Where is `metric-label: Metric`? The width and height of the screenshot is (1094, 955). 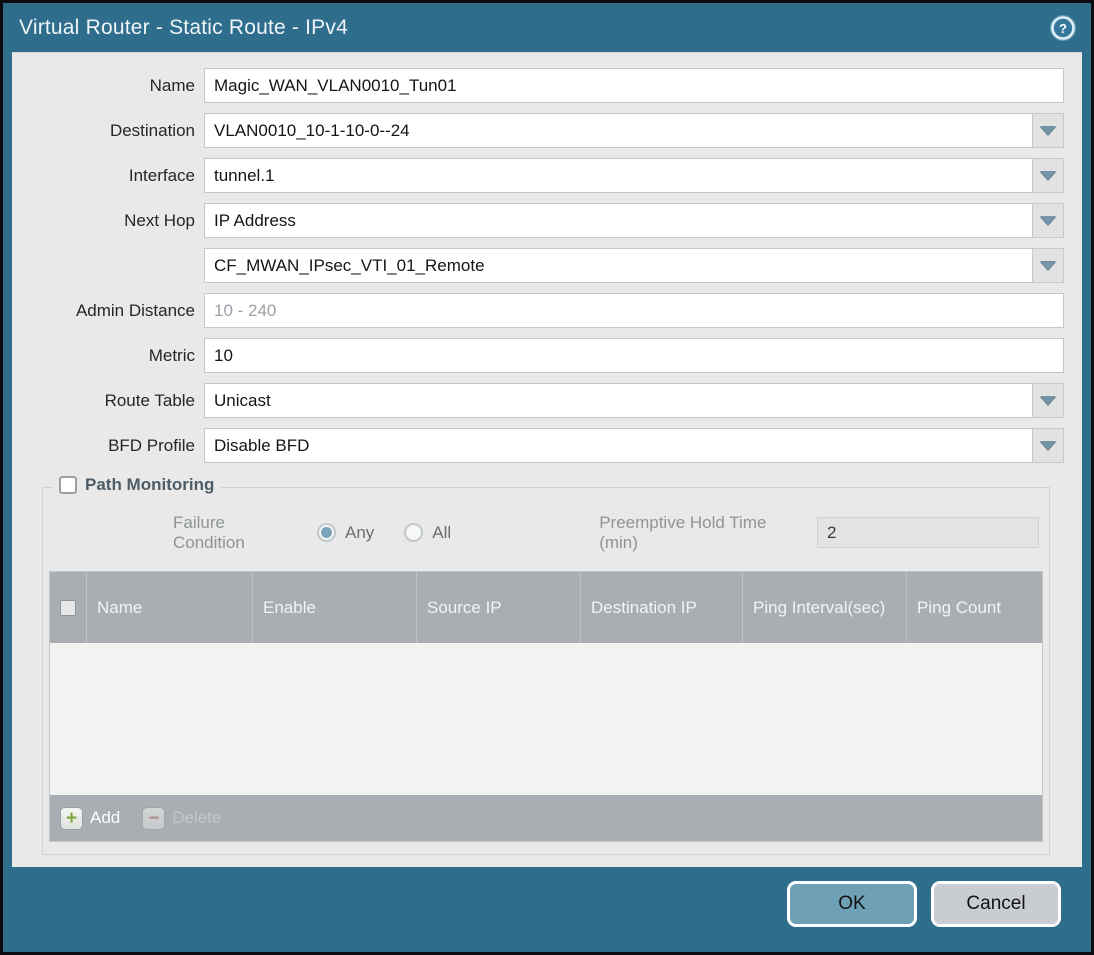
metric-label: Metric is located at coordinates (171, 355).